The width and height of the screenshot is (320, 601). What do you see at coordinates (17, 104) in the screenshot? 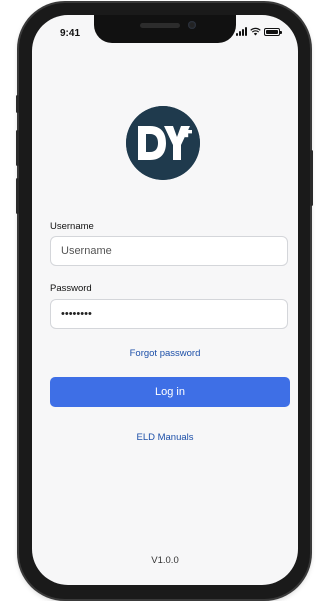
I see `side-button-mute` at bounding box center [17, 104].